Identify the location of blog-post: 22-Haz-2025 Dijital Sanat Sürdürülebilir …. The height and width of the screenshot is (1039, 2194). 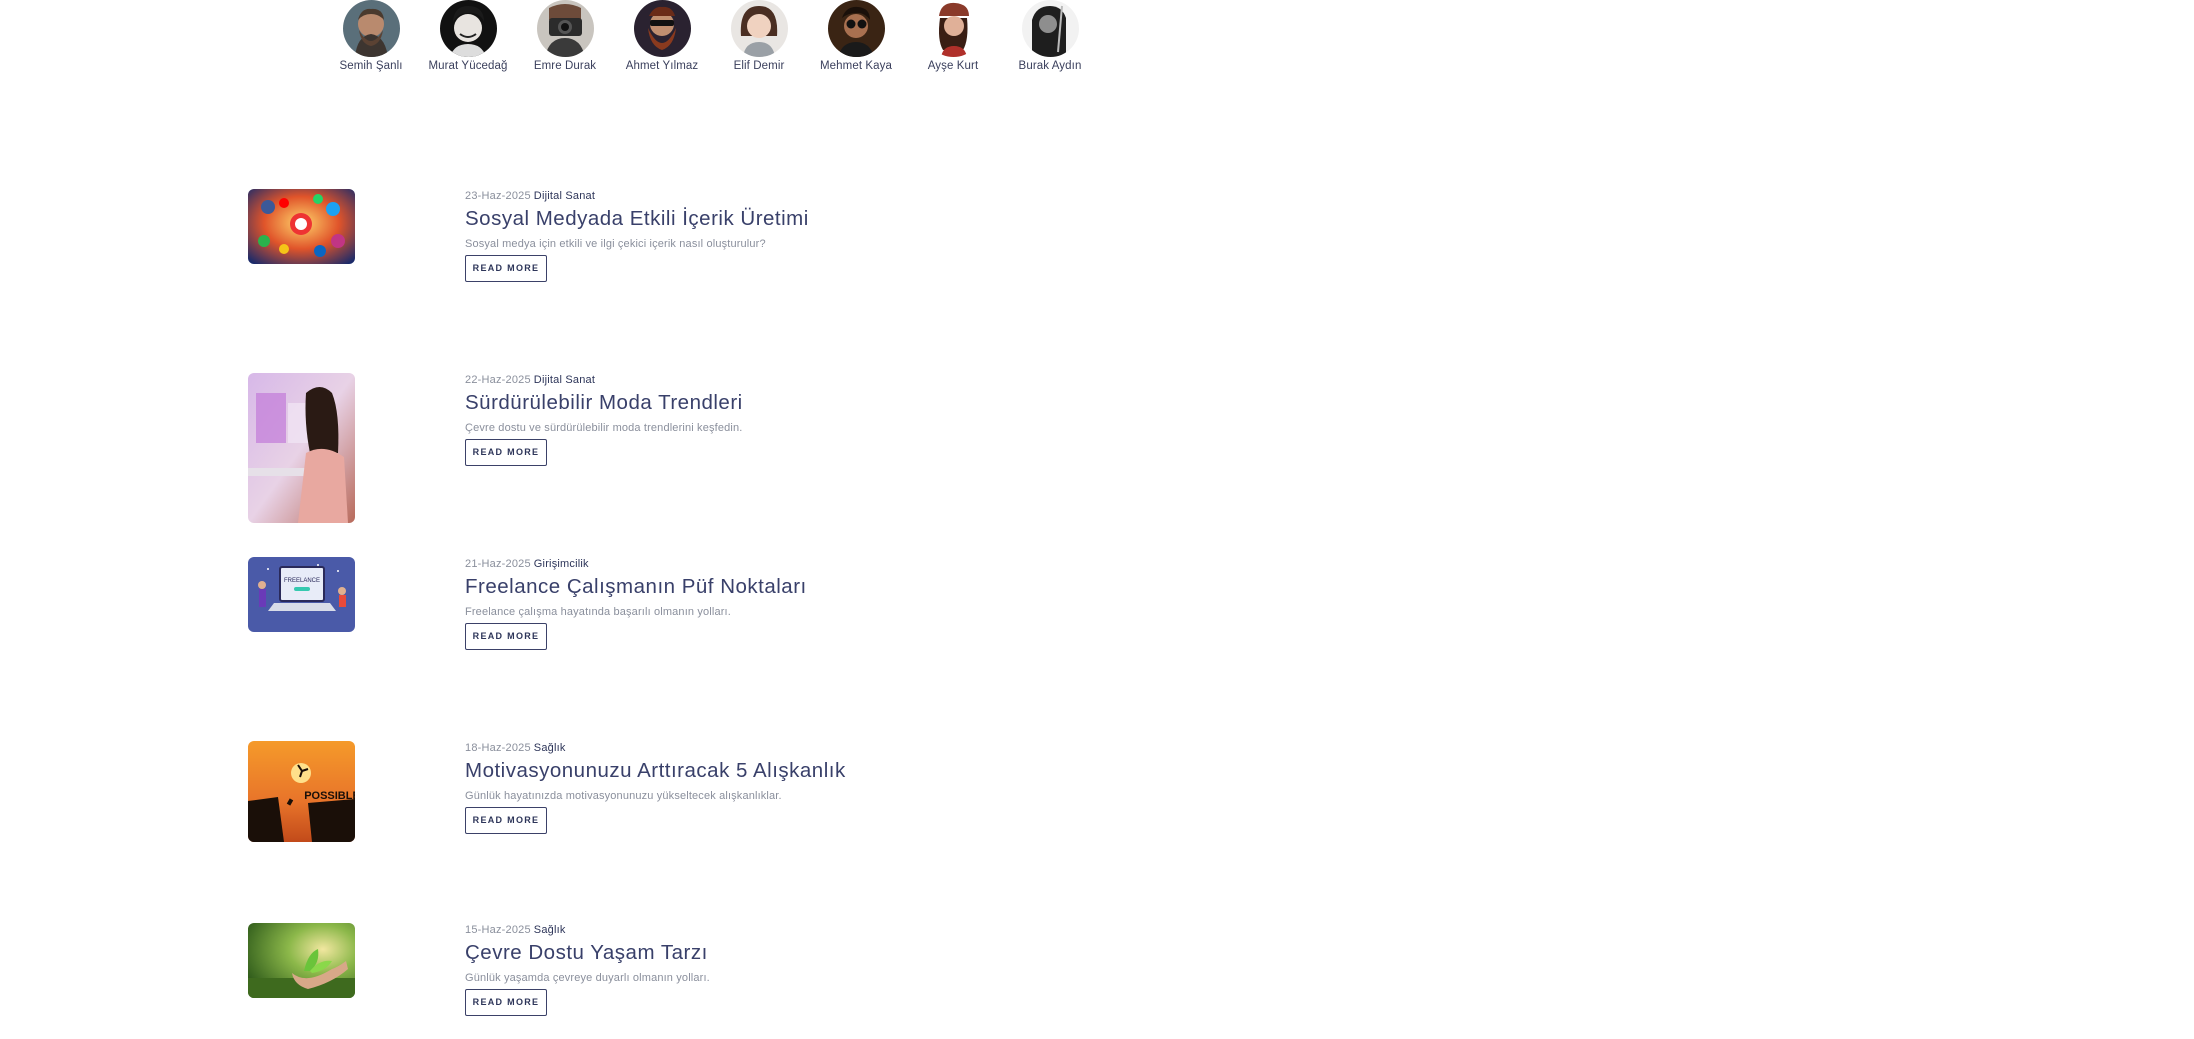
(776, 448).